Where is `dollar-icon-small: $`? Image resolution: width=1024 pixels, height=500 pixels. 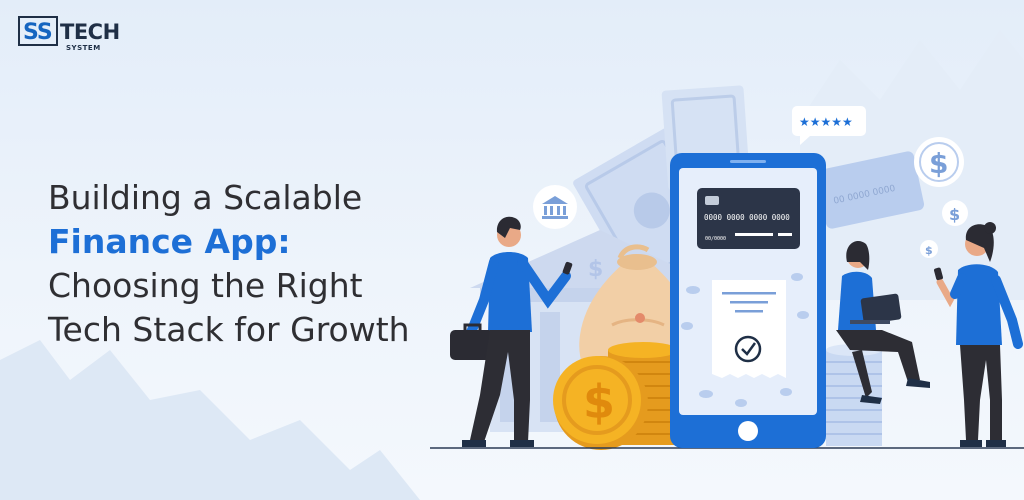
dollar-icon-small: $ is located at coordinates (955, 213).